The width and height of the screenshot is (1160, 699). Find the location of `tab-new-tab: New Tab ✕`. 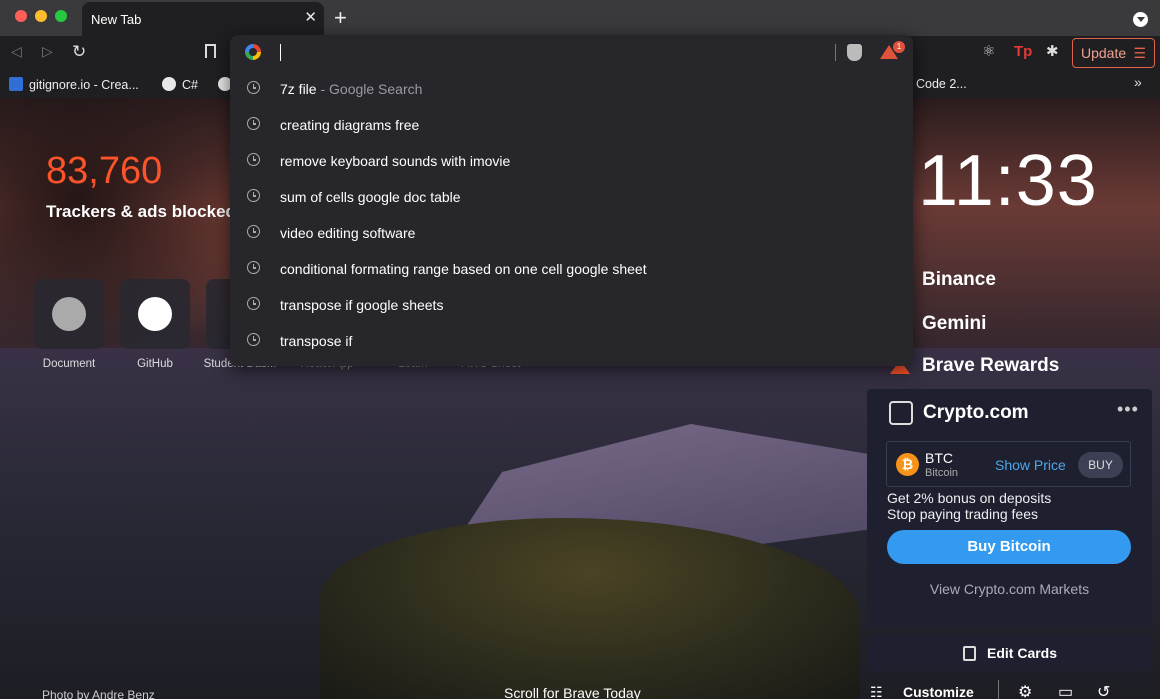

tab-new-tab: New Tab ✕ is located at coordinates (203, 19).